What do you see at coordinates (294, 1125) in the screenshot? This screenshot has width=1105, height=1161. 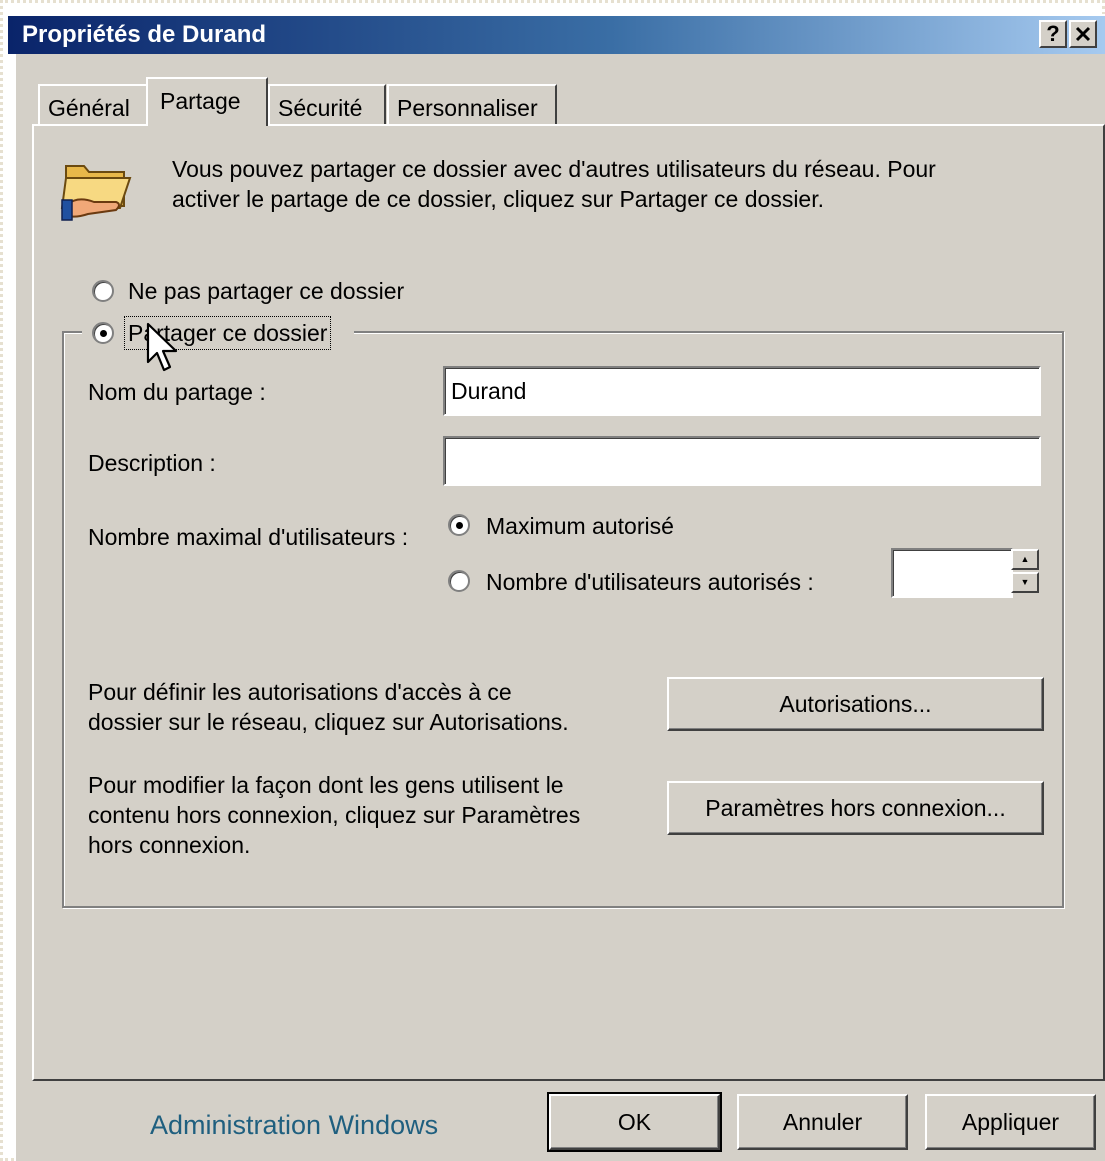 I see `footer-caption: Administration Windows` at bounding box center [294, 1125].